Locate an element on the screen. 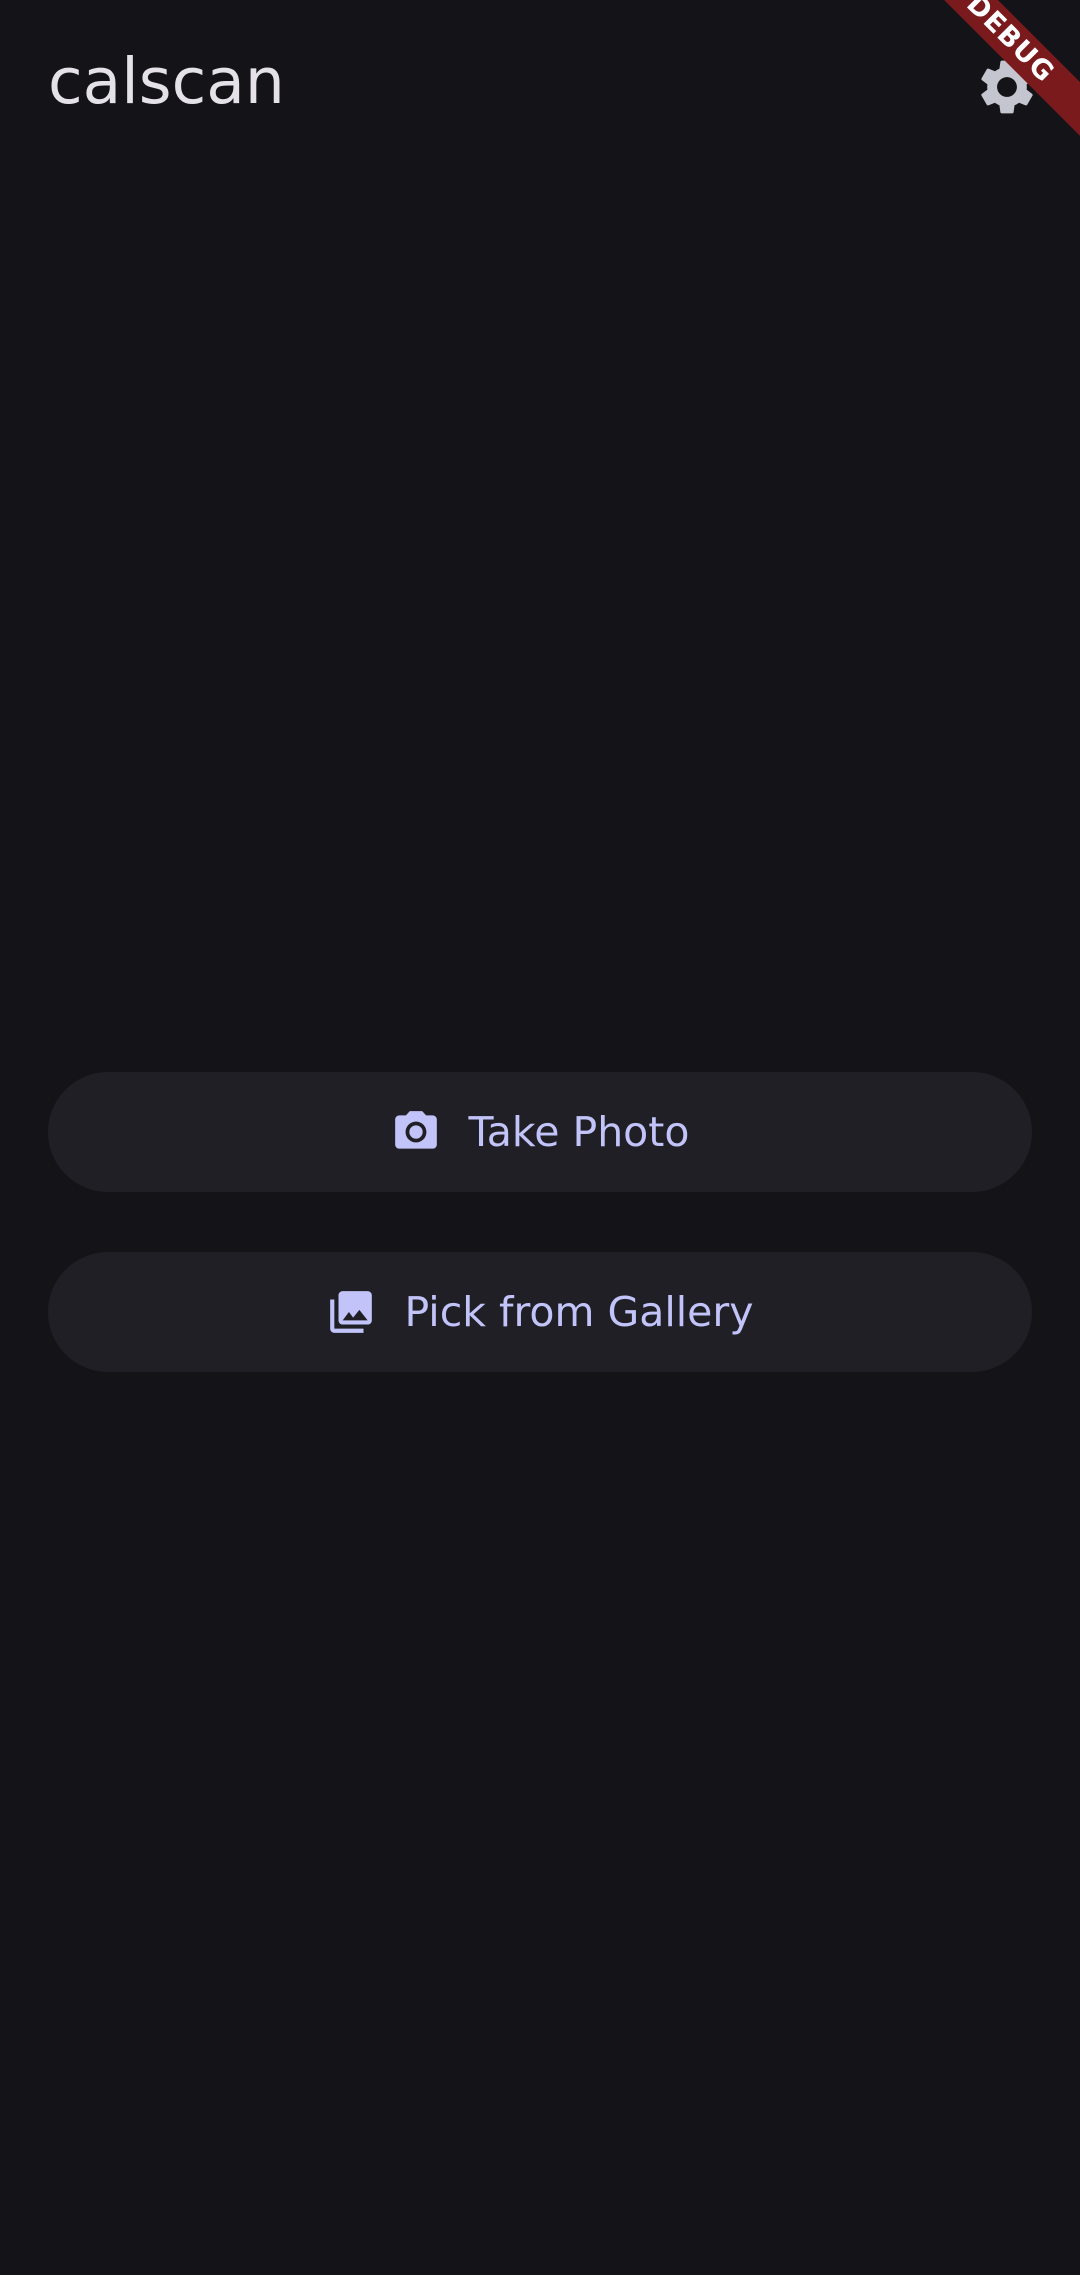 The height and width of the screenshot is (2275, 1080). app-title: calscan is located at coordinates (166, 81).